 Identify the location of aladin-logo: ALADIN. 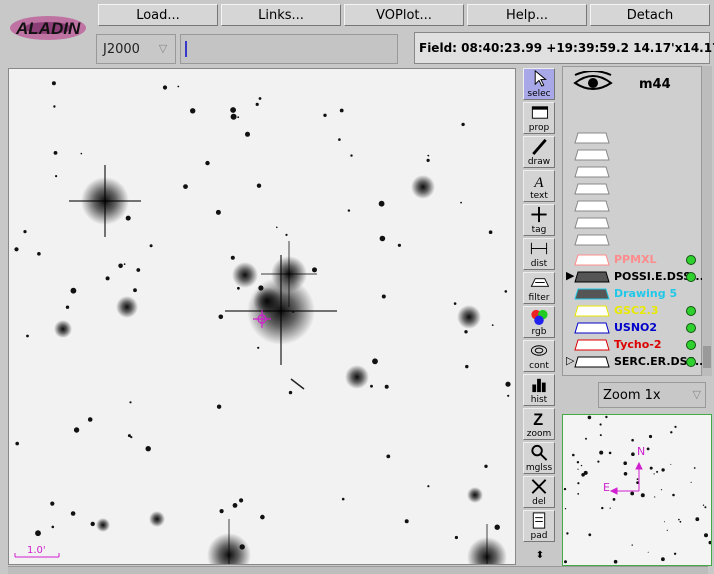
(48, 27).